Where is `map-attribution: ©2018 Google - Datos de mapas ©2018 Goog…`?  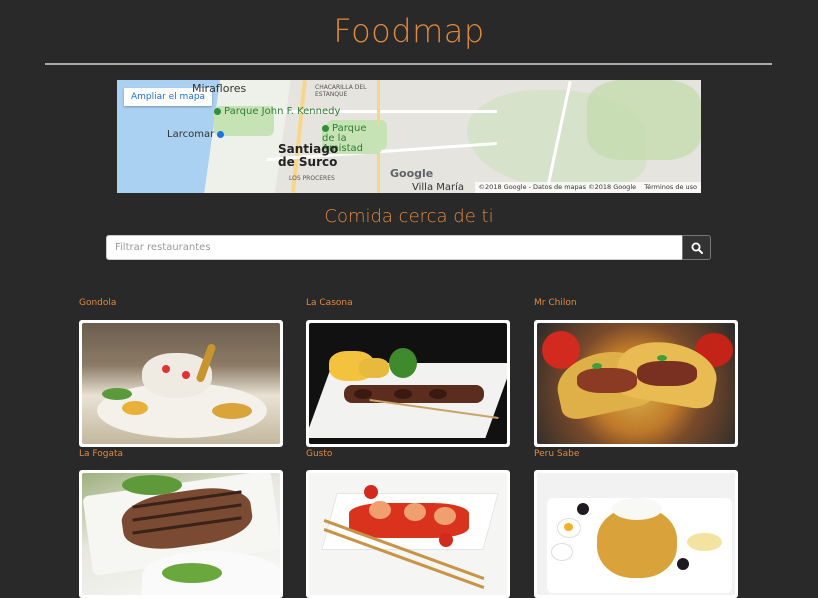
map-attribution: ©2018 Google - Datos de mapas ©2018 Goog… is located at coordinates (587, 187).